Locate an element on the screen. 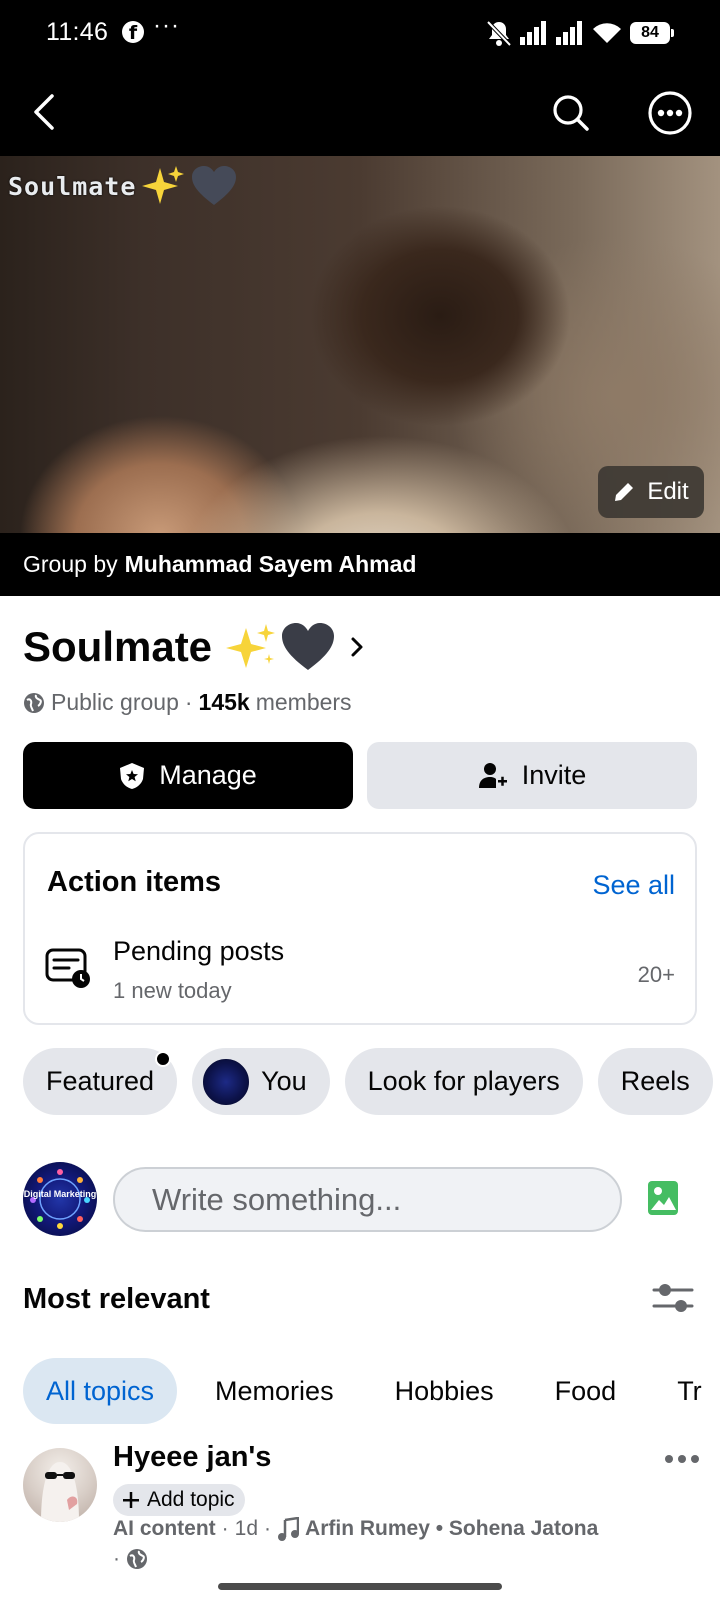 The width and height of the screenshot is (720, 1600). user-avatar: Digital Marketing is located at coordinates (60, 1199).